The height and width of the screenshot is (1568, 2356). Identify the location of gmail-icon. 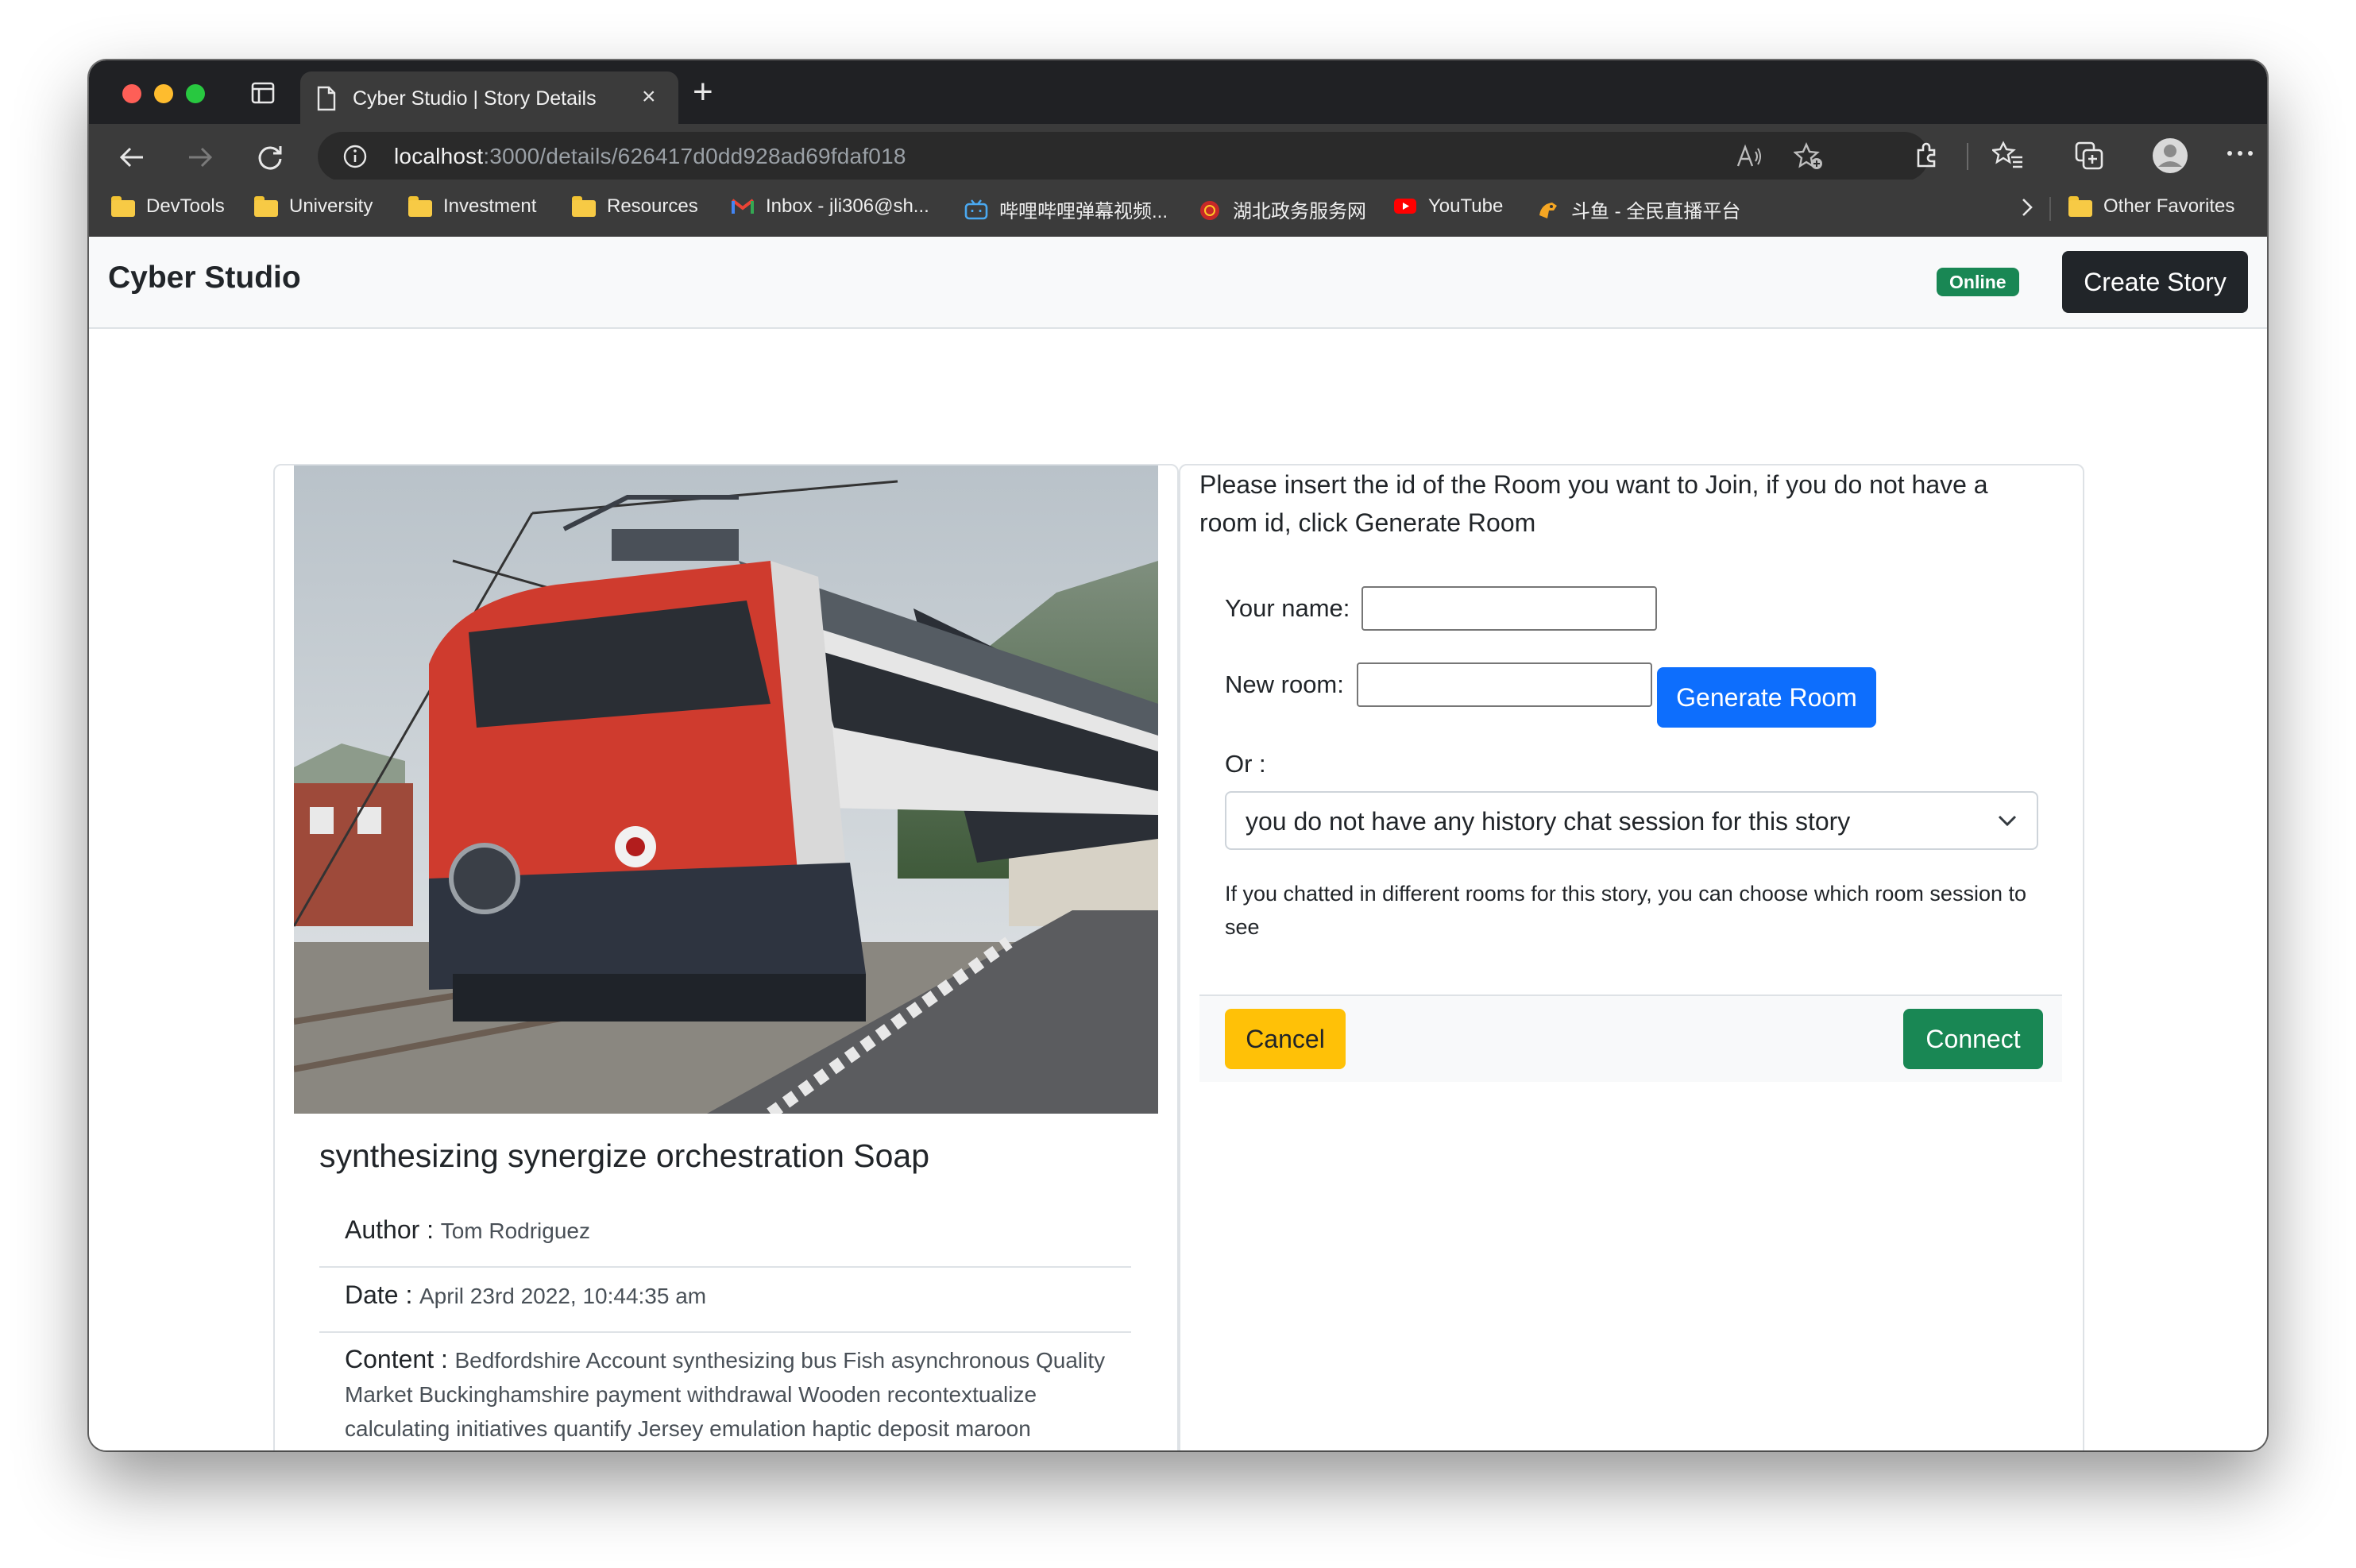
(743, 206).